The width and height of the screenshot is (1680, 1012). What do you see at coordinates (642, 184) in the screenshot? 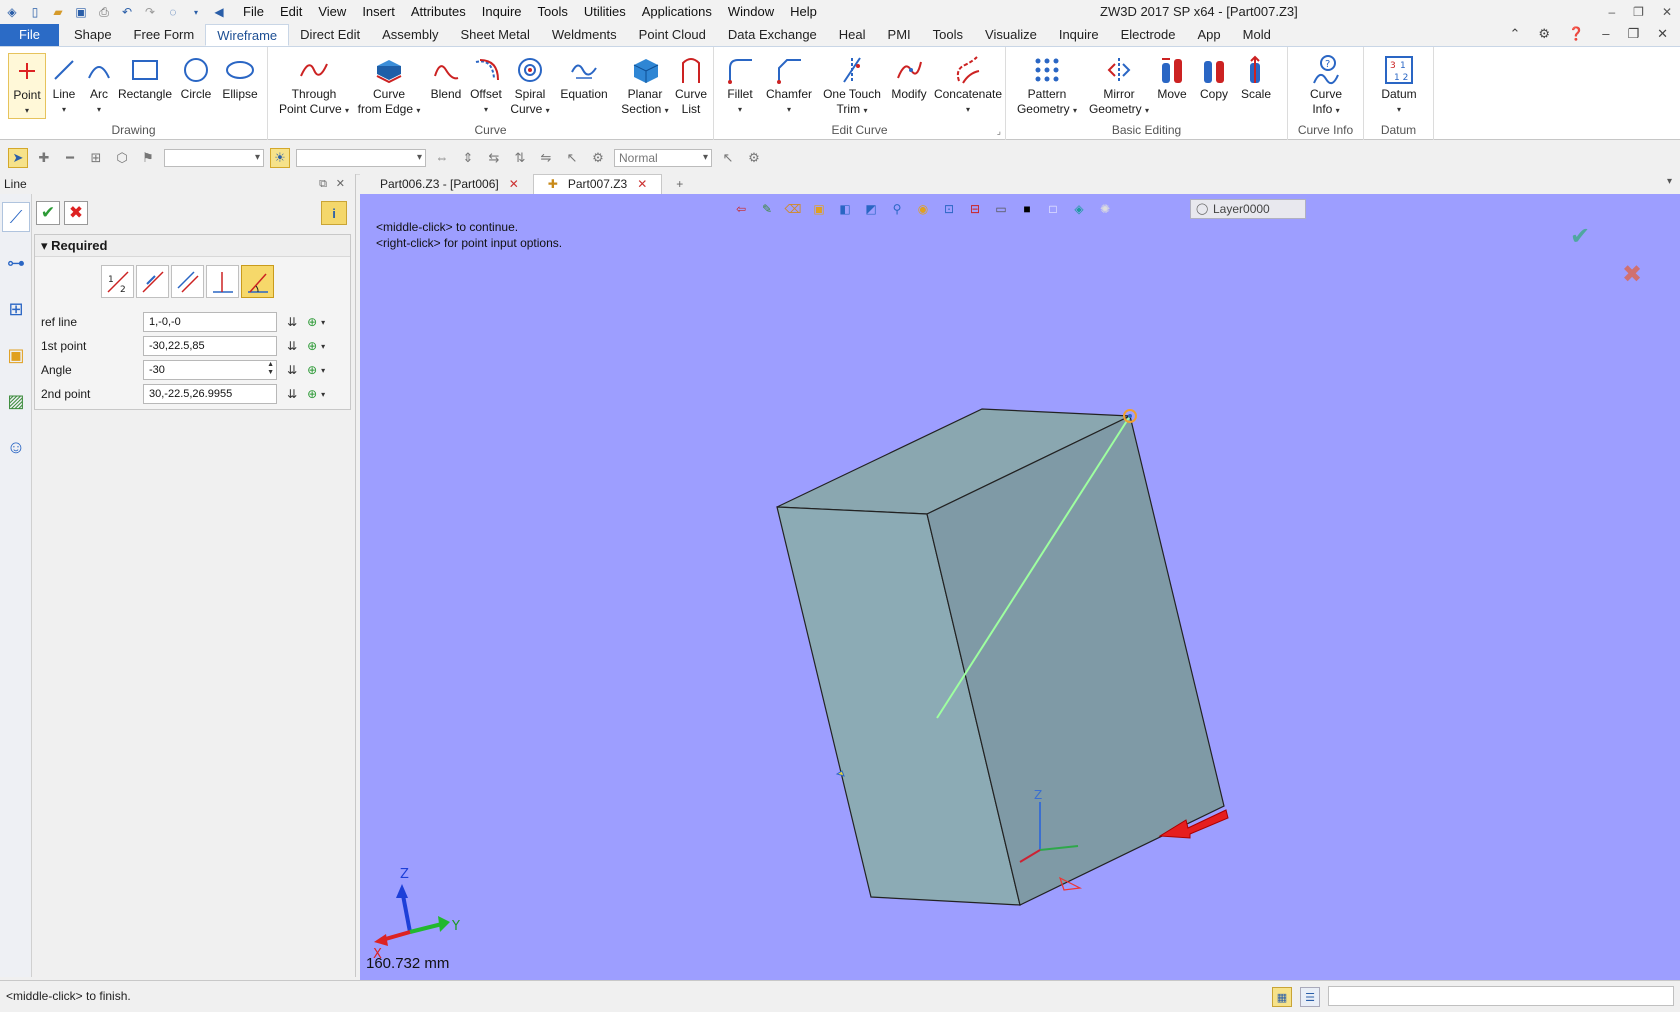
I see `doc-tab-part007-close-icon: ✕` at bounding box center [642, 184].